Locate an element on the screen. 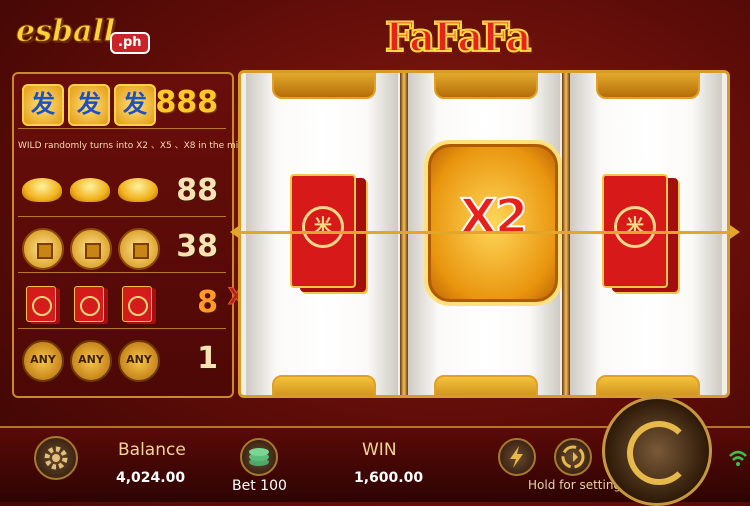 This screenshot has width=750, height=506. paytable-row-coin: 38 is located at coordinates (122, 247).